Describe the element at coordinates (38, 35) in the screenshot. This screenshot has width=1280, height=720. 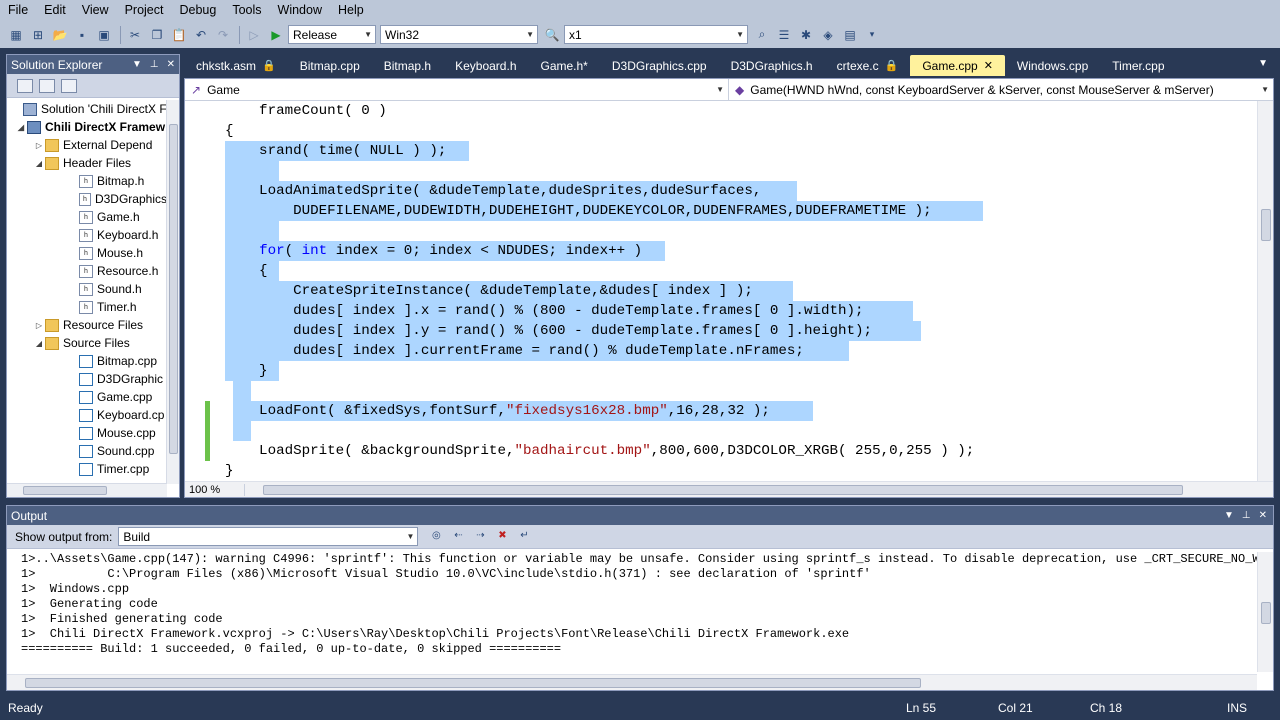
I see `add-item-icon: ⊞` at that location.